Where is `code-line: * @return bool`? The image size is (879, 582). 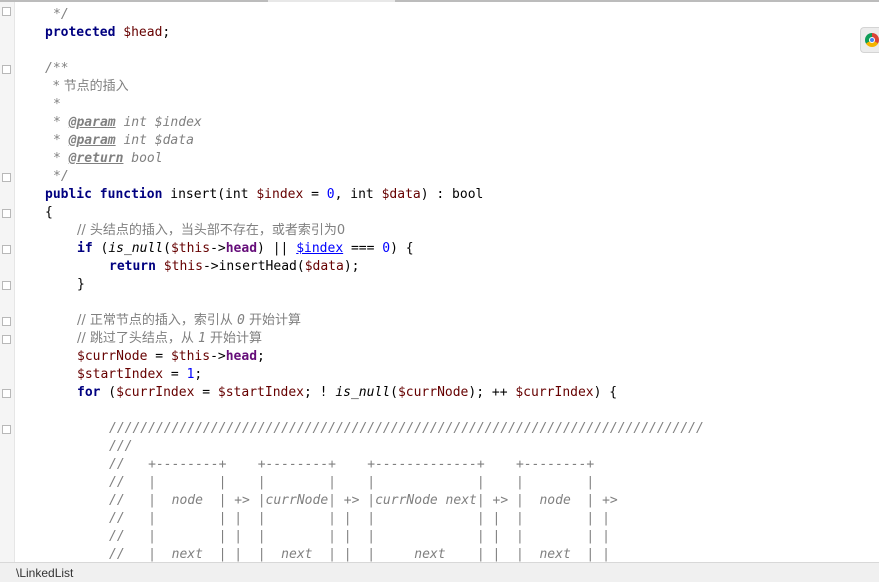 code-line: * @return bool is located at coordinates (108, 159).